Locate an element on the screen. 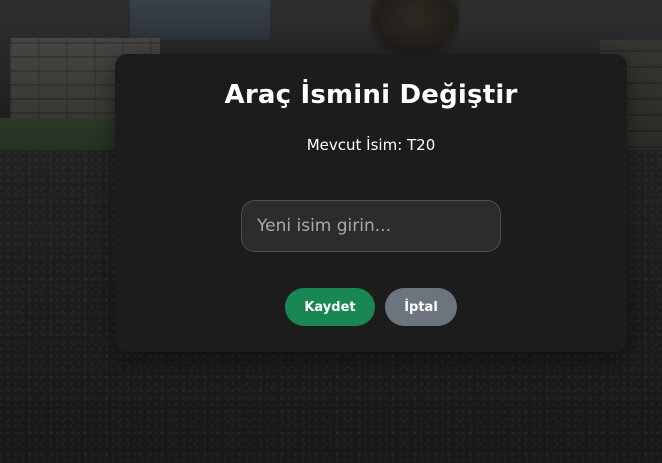 The height and width of the screenshot is (463, 662). new-name-input is located at coordinates (371, 226).